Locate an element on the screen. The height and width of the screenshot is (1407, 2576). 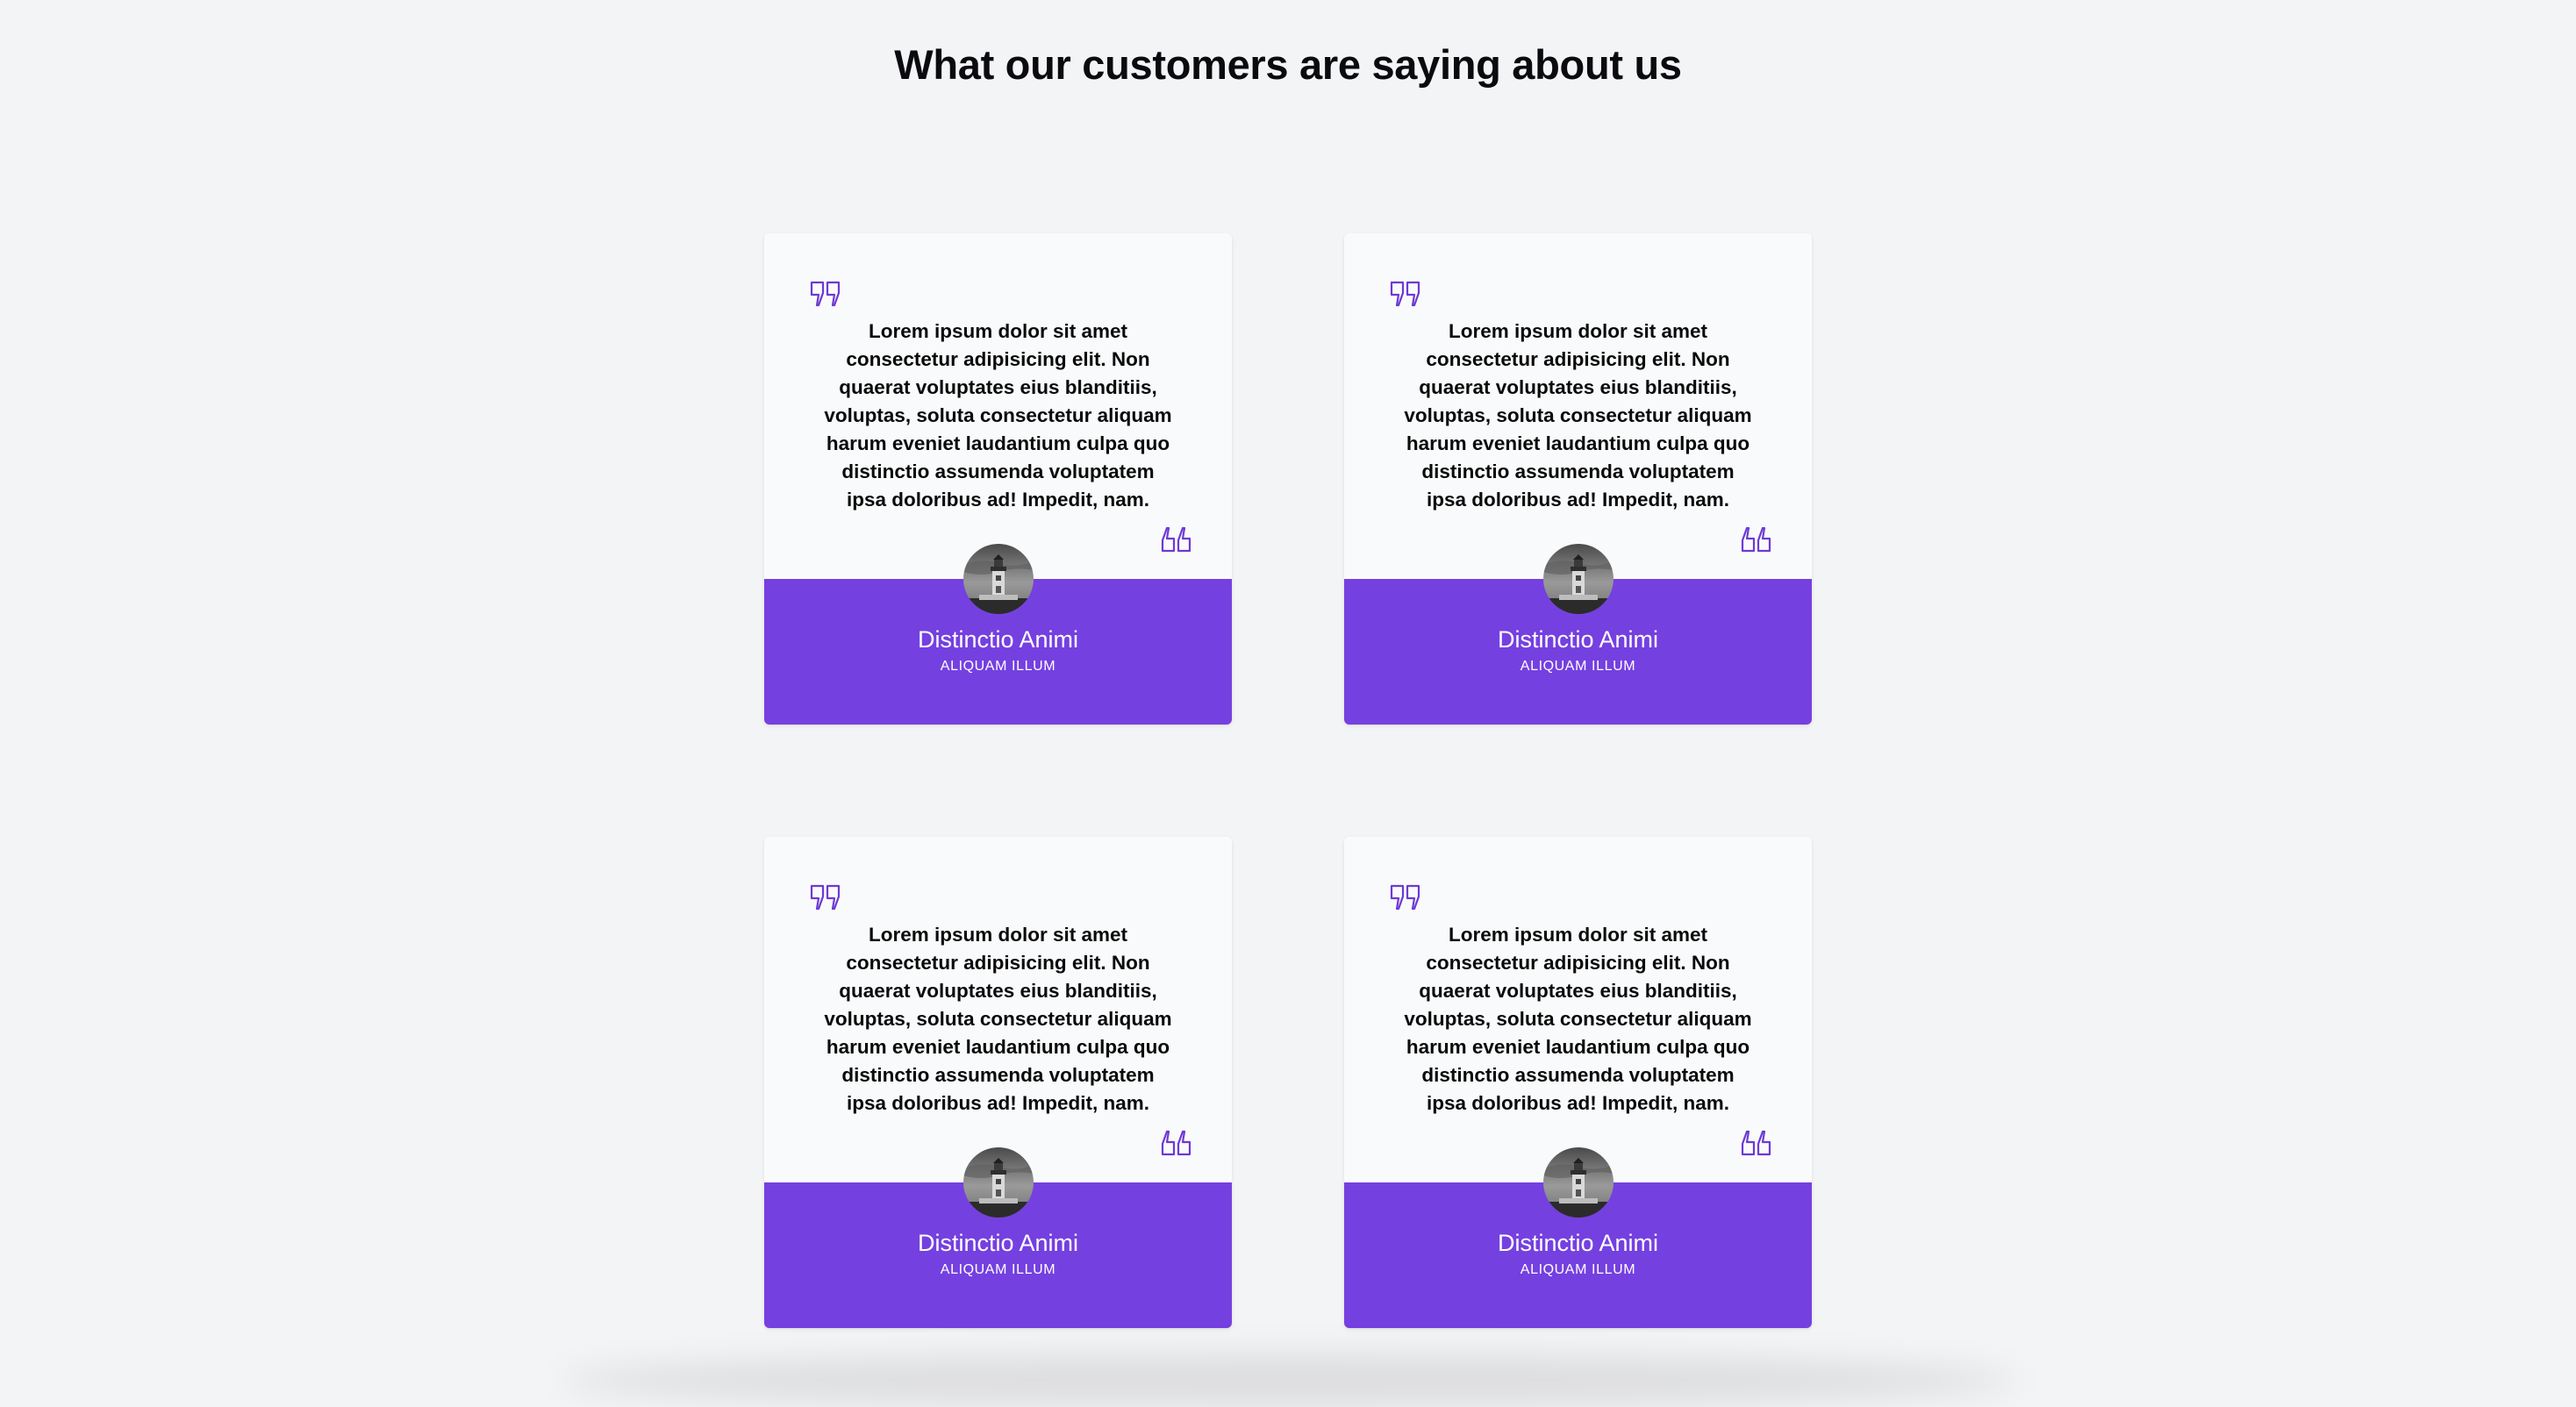
bottom-shadow is located at coordinates (1290, 1380).